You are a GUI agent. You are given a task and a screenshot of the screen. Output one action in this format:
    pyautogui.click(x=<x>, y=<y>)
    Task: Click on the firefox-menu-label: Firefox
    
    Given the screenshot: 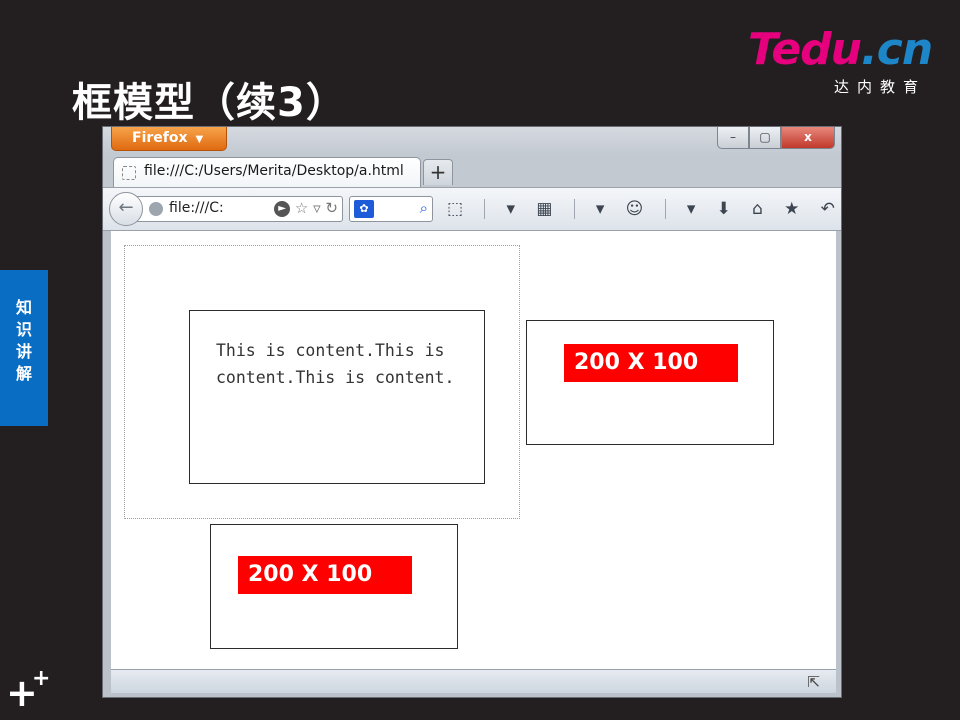 What is the action you would take?
    pyautogui.click(x=160, y=138)
    